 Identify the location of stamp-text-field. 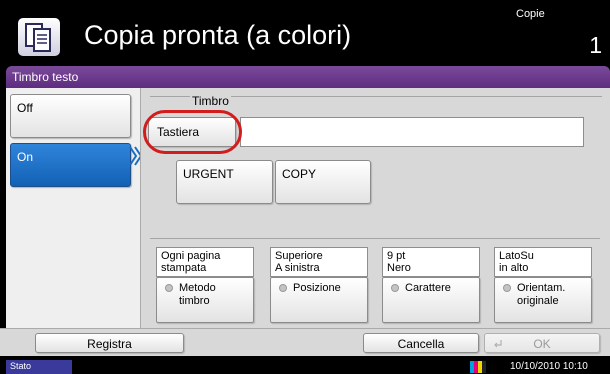
(412, 132).